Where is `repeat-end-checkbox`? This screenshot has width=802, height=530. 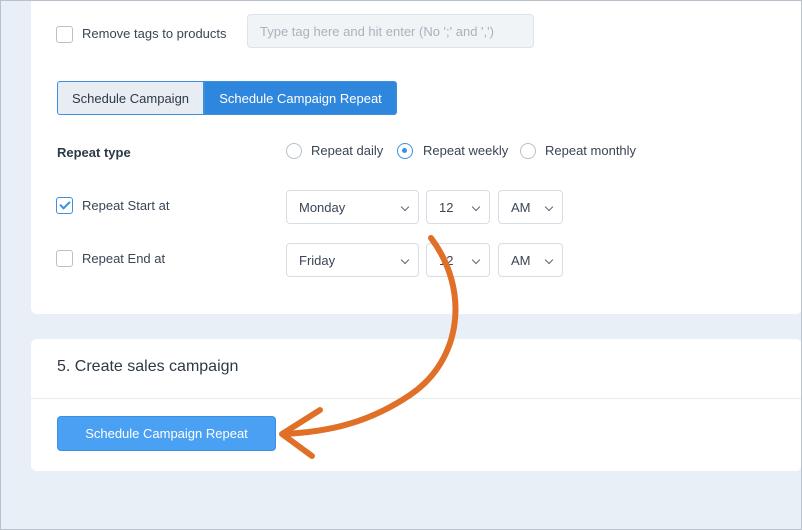 repeat-end-checkbox is located at coordinates (64, 258).